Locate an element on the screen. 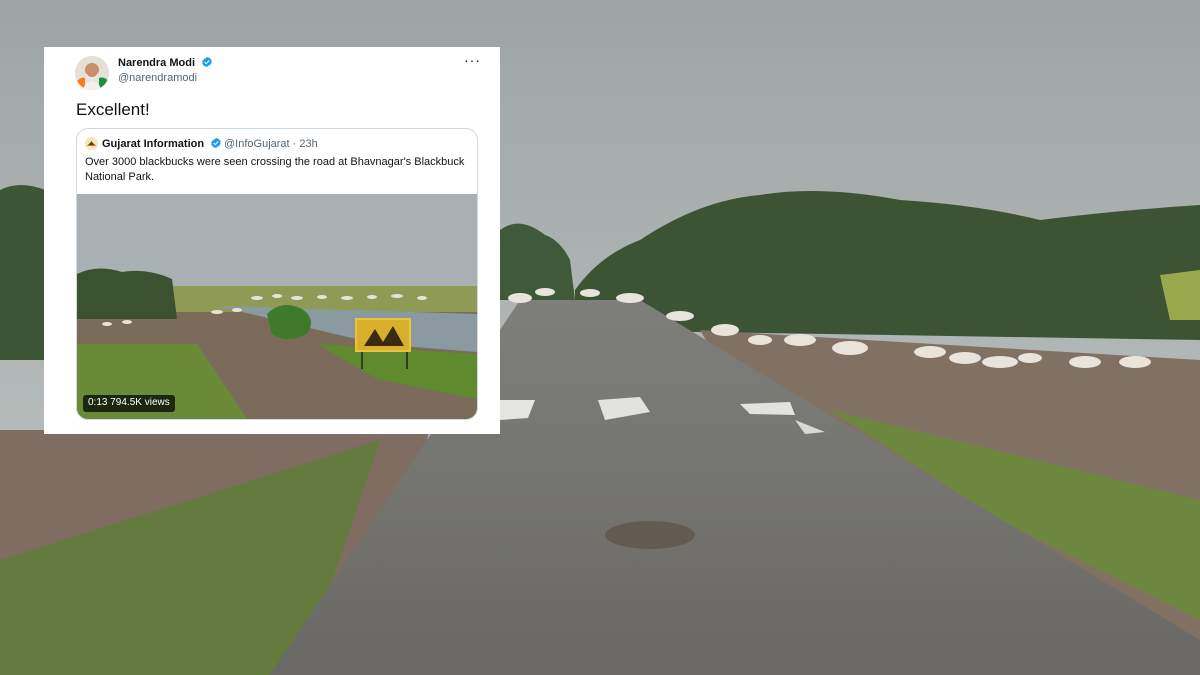  quoted-author-name: Gujarat Information is located at coordinates (162, 144).